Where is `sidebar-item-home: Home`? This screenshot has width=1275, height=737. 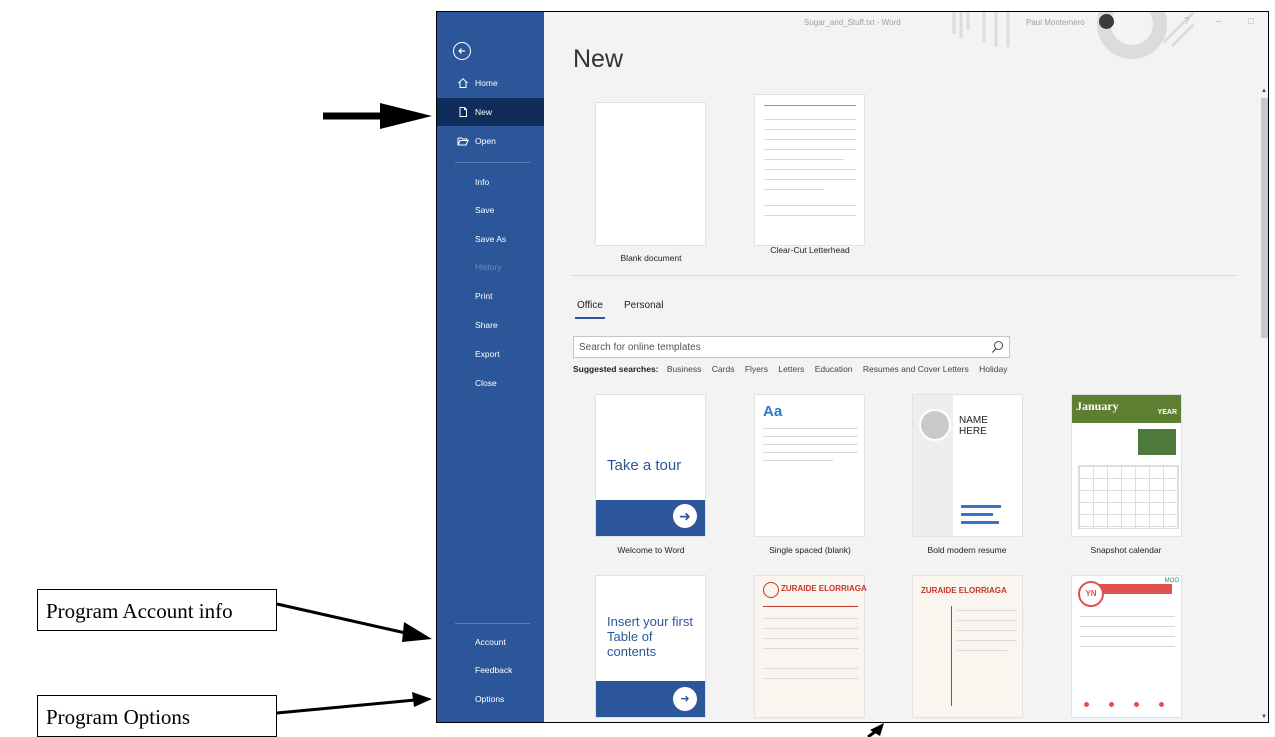 sidebar-item-home: Home is located at coordinates (490, 83).